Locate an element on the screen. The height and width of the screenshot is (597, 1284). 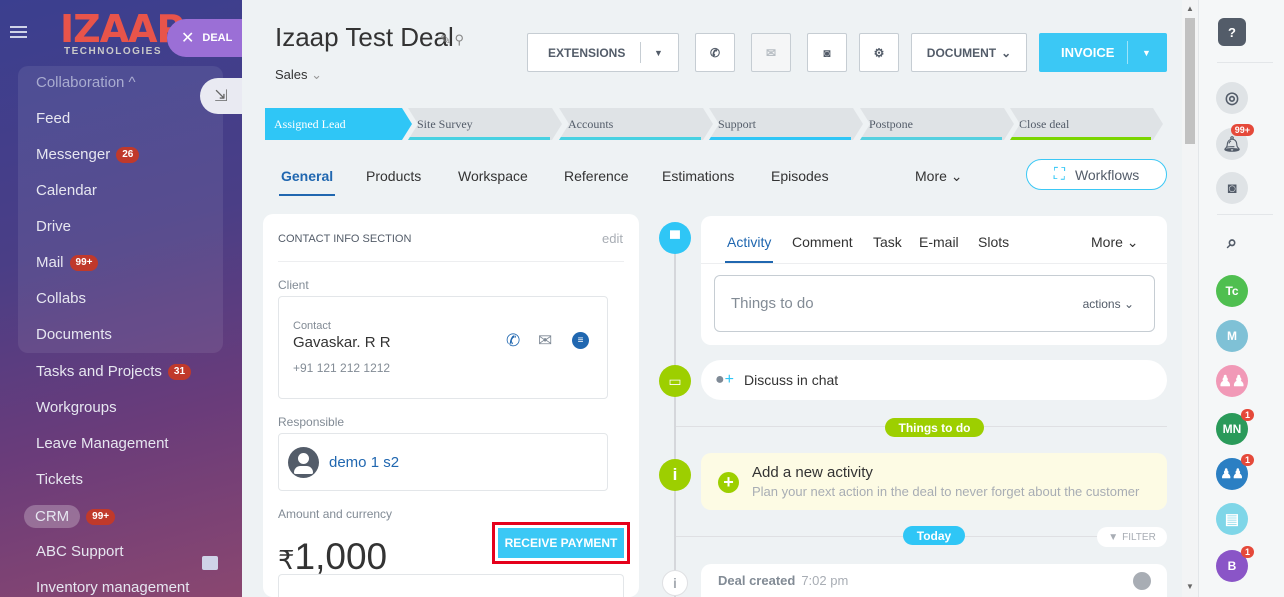
tab-episodes: Episodes is located at coordinates (800, 176).